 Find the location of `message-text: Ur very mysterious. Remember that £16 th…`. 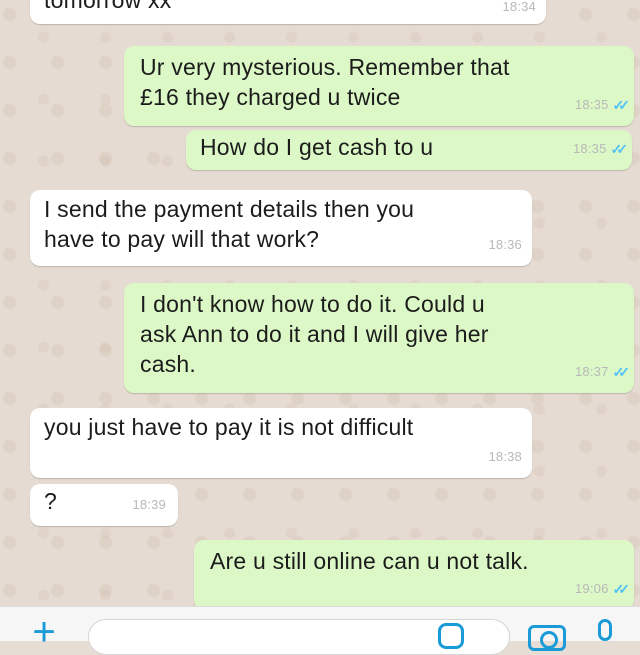

message-text: Ur very mysterious. Remember that £16 th… is located at coordinates (325, 82).